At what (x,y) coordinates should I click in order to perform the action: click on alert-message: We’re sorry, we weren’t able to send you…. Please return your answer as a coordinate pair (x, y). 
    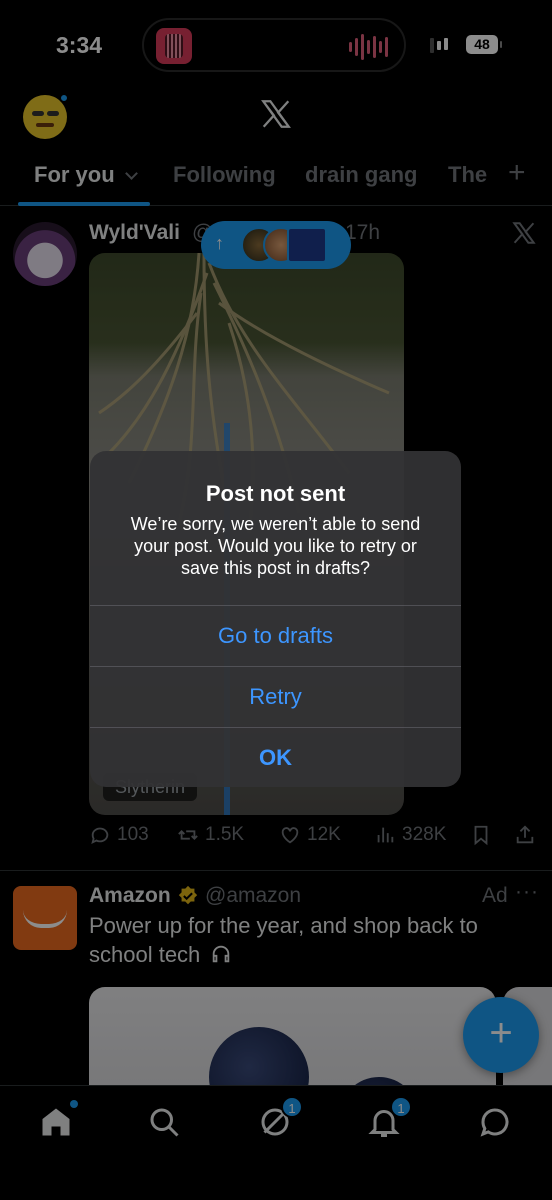
    Looking at the image, I should click on (275, 546).